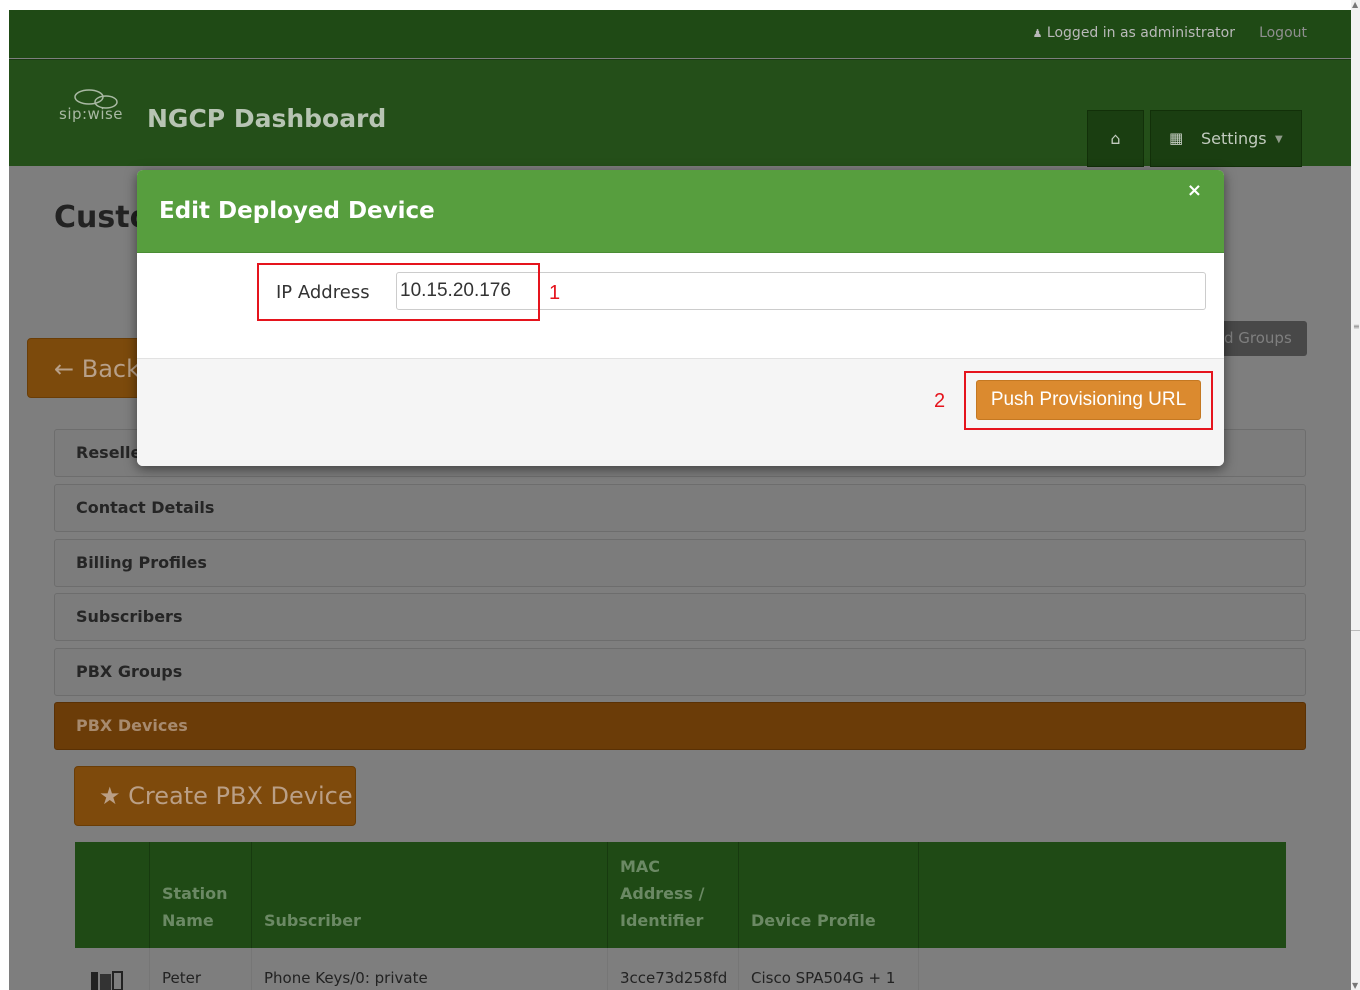 The image size is (1360, 990). What do you see at coordinates (1283, 33) in the screenshot?
I see `logout-link: Logout` at bounding box center [1283, 33].